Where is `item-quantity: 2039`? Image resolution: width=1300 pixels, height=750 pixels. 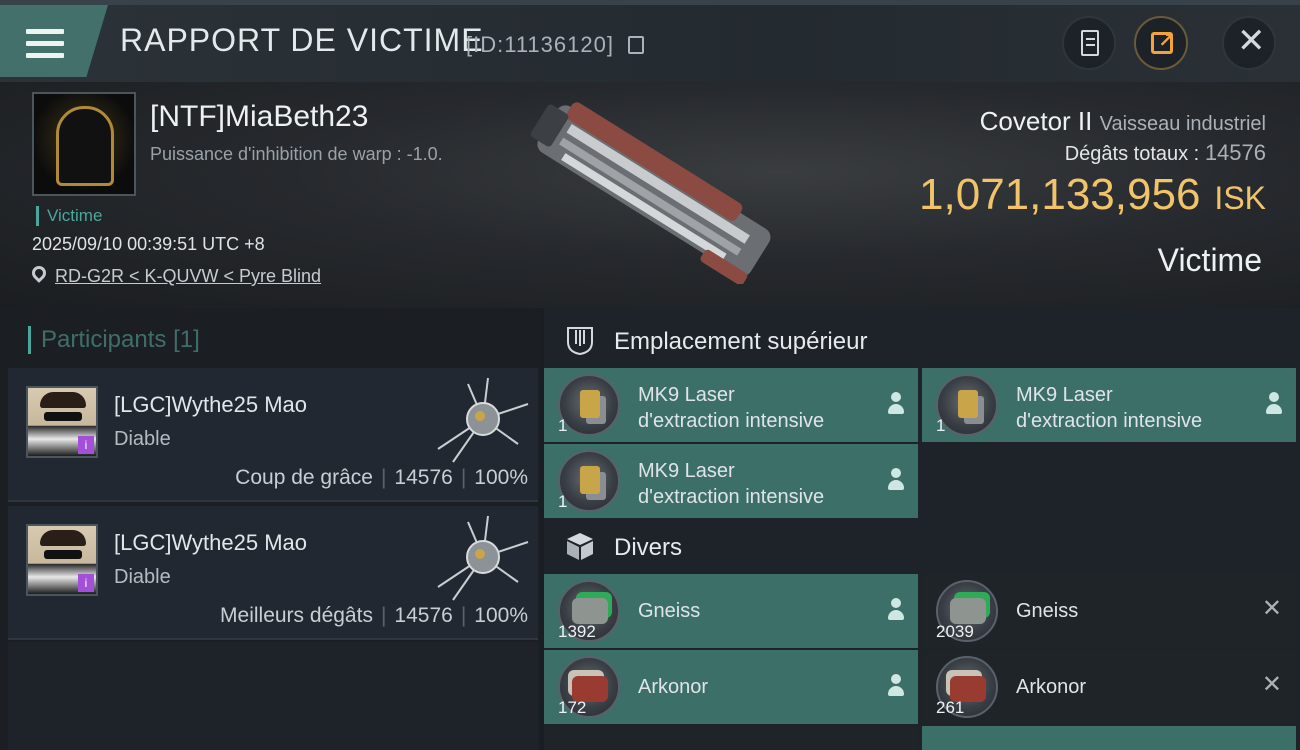 item-quantity: 2039 is located at coordinates (955, 631).